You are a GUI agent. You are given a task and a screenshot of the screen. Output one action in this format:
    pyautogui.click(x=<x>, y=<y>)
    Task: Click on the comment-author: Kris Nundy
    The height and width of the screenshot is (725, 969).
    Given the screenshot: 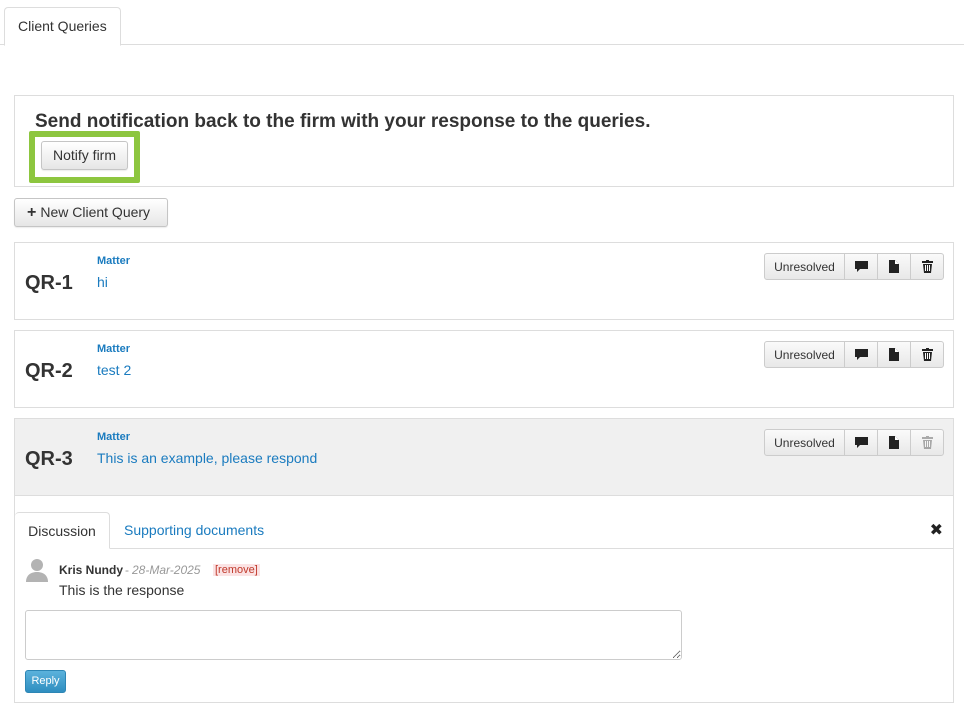 What is the action you would take?
    pyautogui.click(x=91, y=570)
    